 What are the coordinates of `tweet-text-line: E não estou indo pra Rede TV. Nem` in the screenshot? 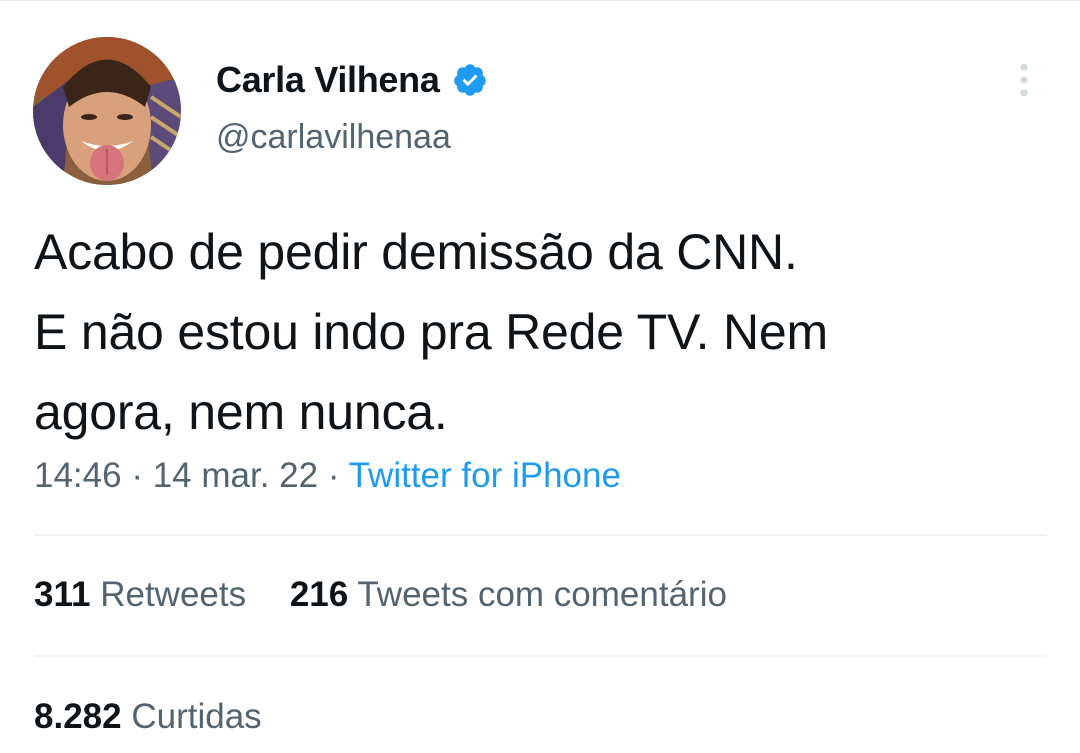 It's located at (431, 332).